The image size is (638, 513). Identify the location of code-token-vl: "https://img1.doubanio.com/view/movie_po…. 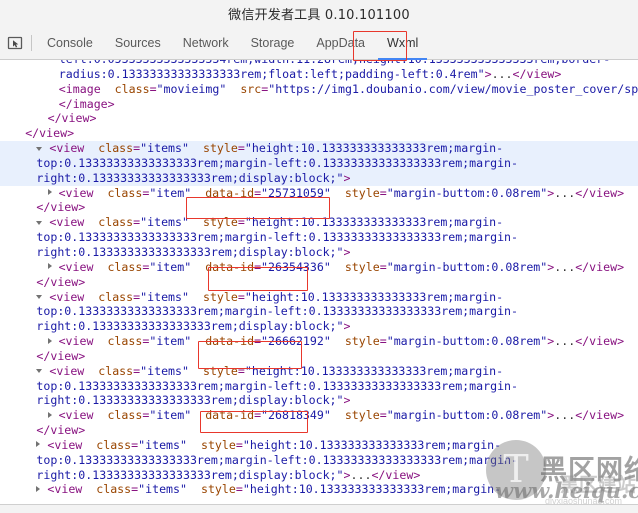
(453, 88).